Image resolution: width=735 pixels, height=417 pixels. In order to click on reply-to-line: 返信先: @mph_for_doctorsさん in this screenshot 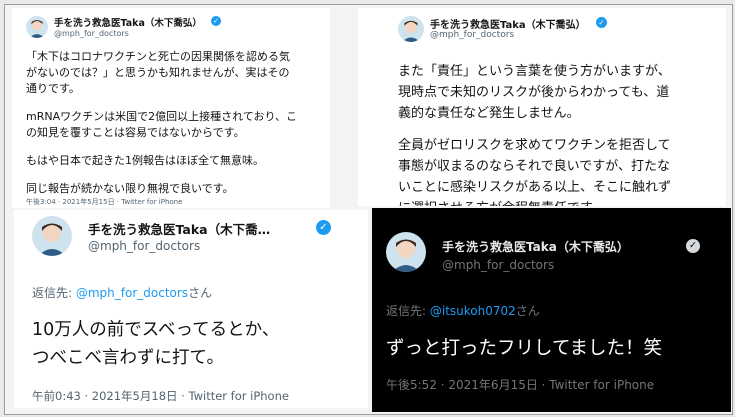, I will do `click(122, 292)`.